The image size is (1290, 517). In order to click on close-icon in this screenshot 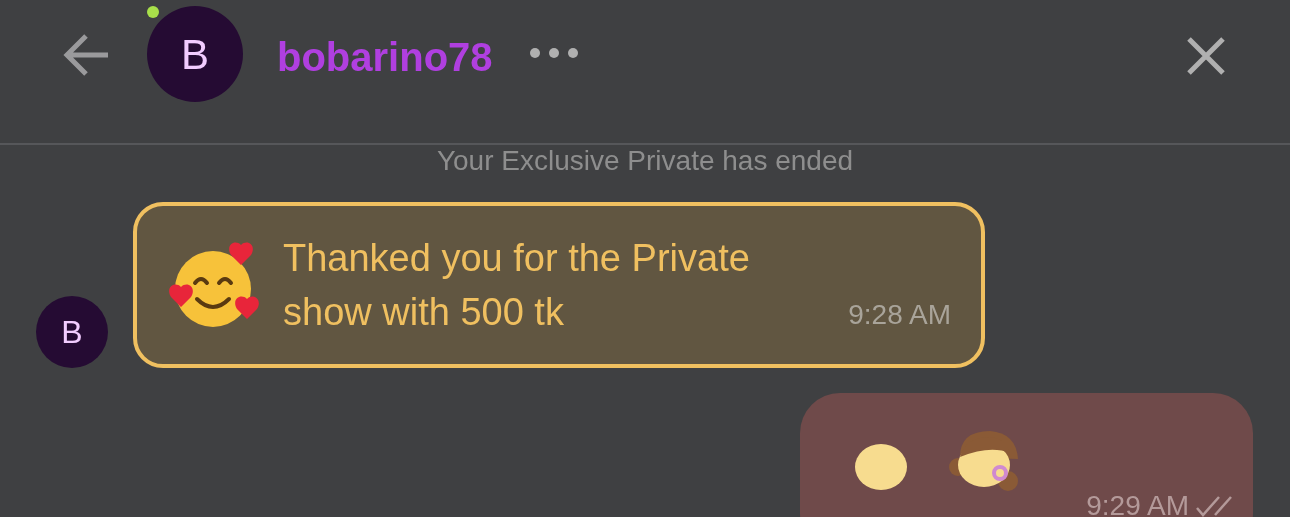, I will do `click(1206, 56)`.